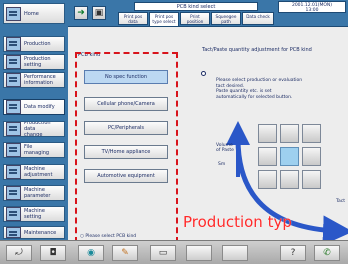  I want to click on camera-button: ◘, so click(53, 253).